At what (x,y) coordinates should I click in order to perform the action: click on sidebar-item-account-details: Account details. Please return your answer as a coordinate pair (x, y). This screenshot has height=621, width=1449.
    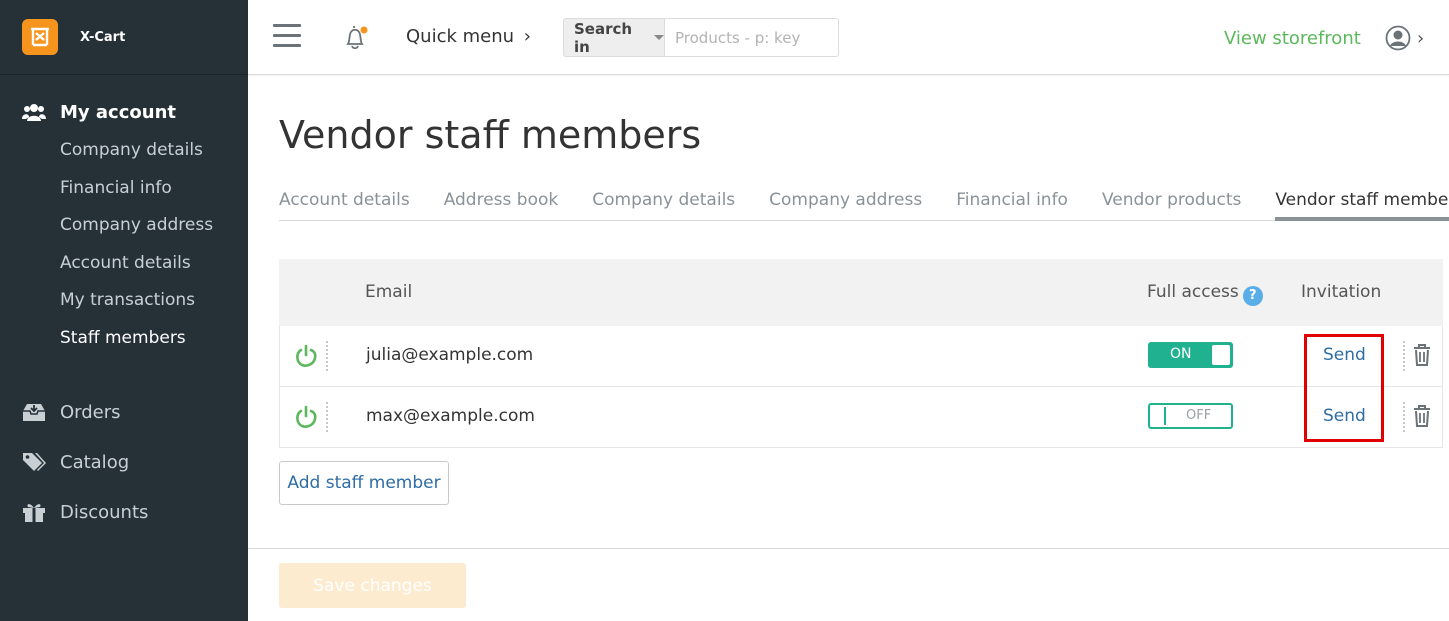
    Looking at the image, I should click on (124, 264).